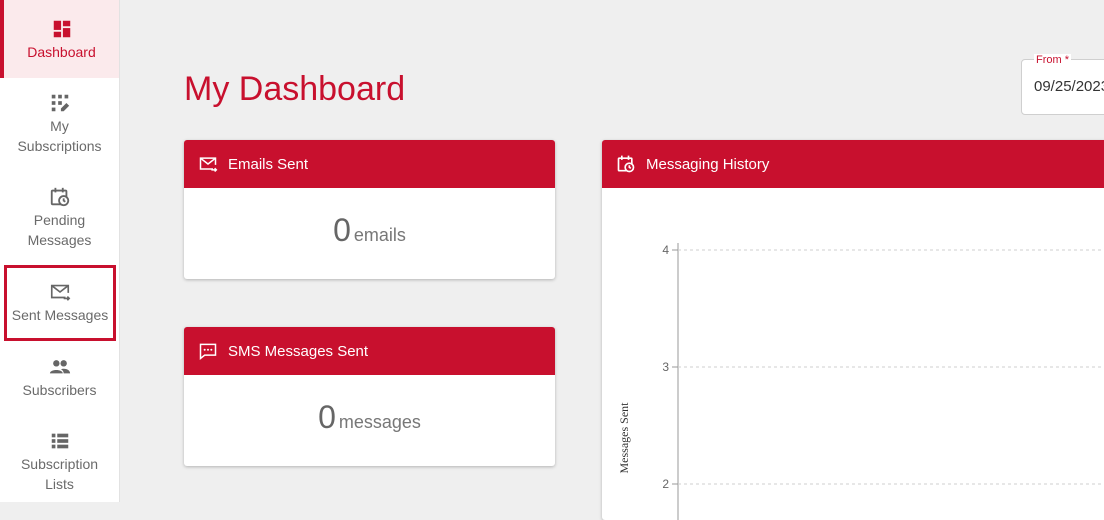 This screenshot has width=1104, height=520. I want to click on y-tick-label: 3, so click(665, 367).